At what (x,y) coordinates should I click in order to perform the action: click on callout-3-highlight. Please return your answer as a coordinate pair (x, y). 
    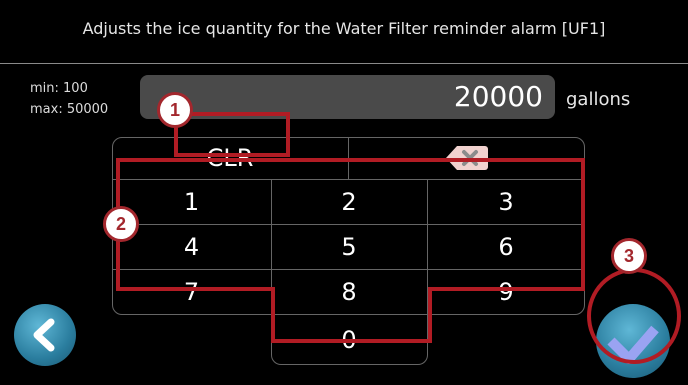
    Looking at the image, I should click on (634, 316).